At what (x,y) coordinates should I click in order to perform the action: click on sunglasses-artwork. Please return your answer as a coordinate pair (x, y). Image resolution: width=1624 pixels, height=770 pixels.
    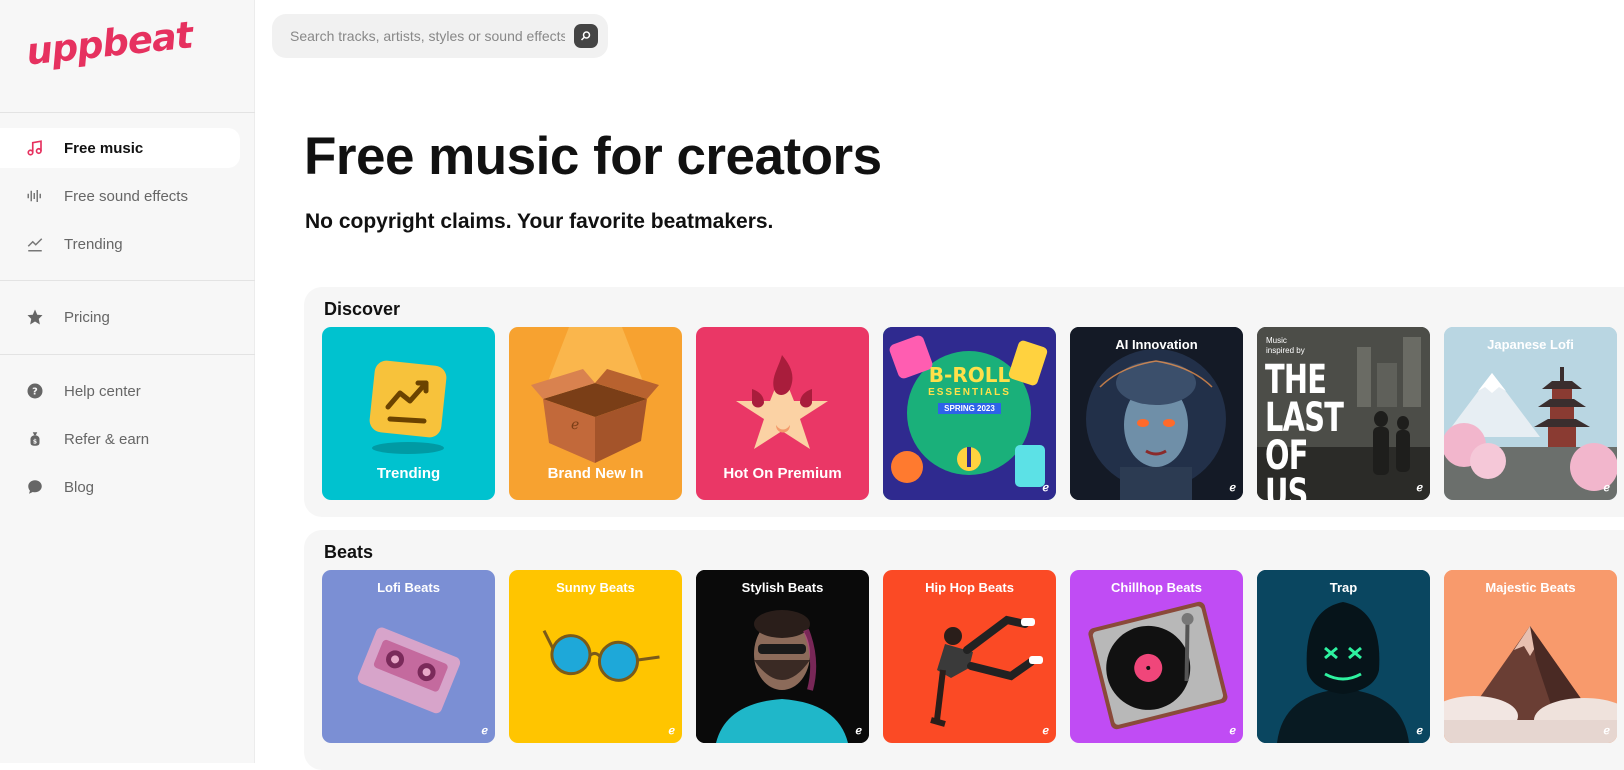
    Looking at the image, I should click on (601, 655).